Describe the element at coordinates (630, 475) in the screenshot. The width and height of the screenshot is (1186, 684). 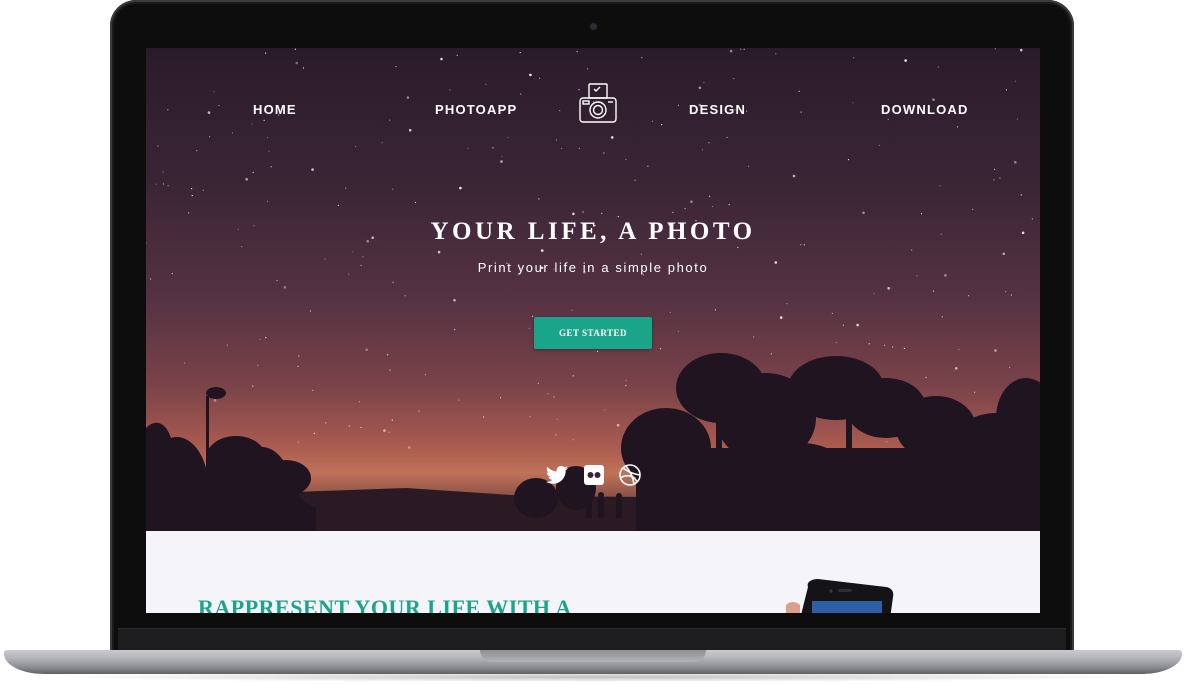
I see `dribbble-icon` at that location.